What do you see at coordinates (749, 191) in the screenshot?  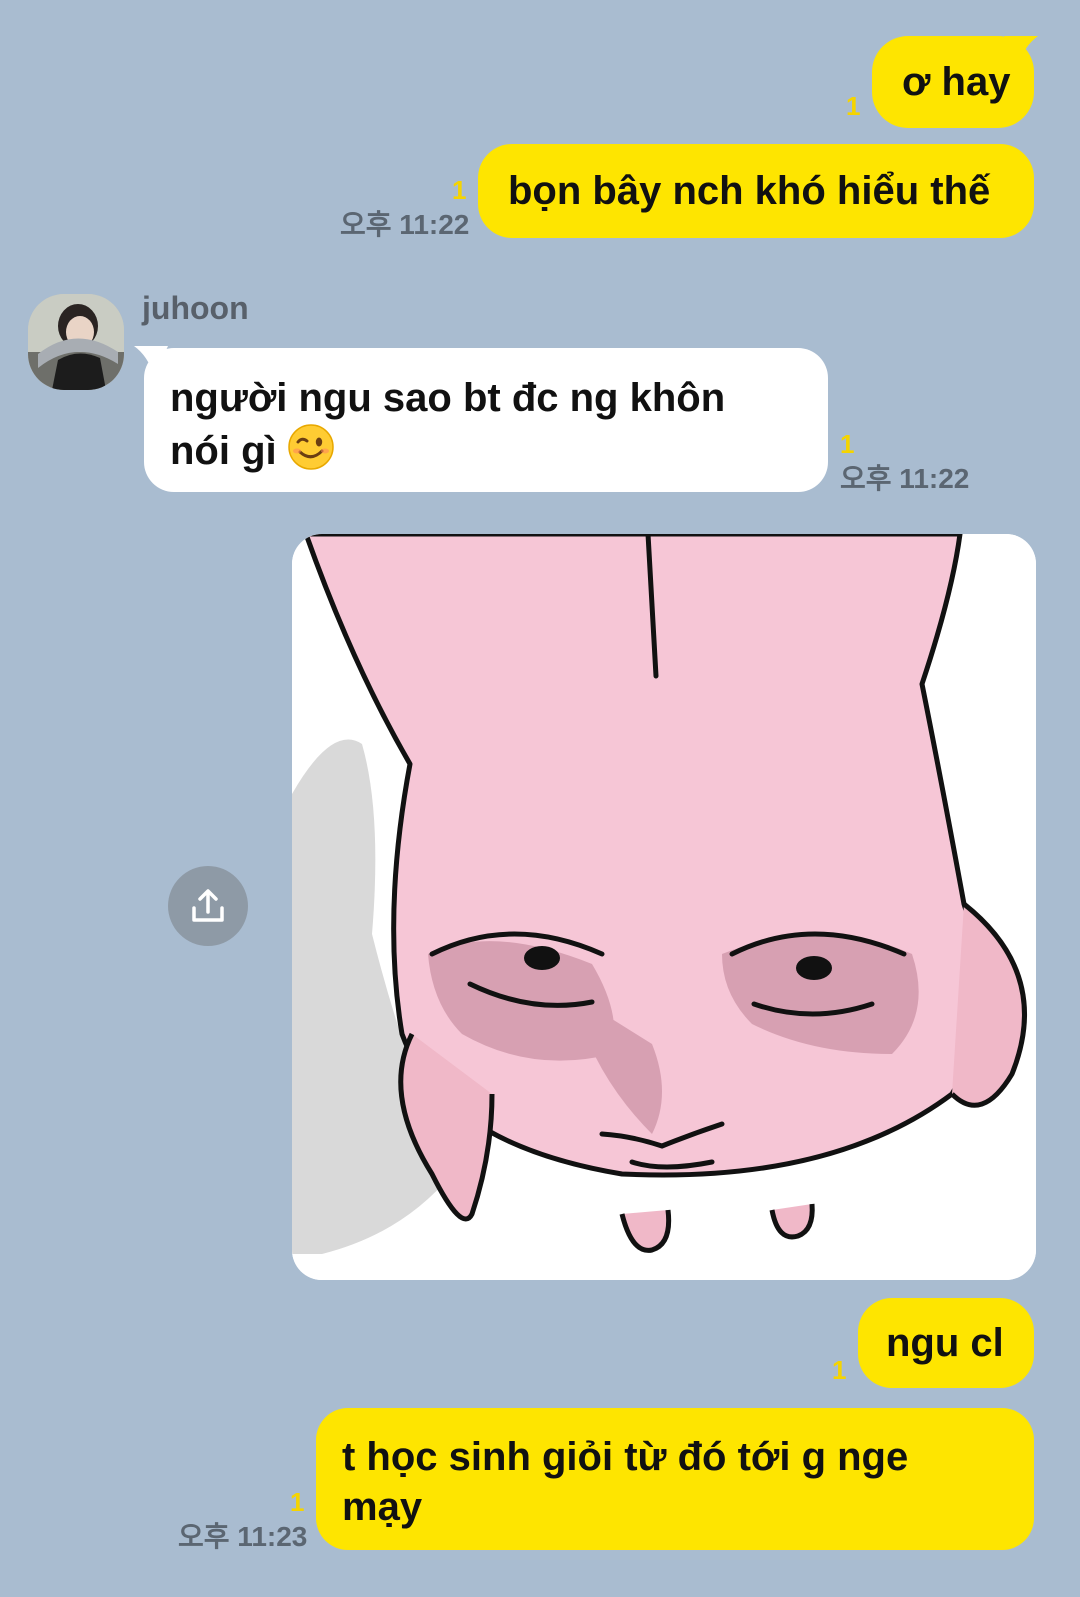 I see `message-text: bọn bây nch khó hiểu thế` at bounding box center [749, 191].